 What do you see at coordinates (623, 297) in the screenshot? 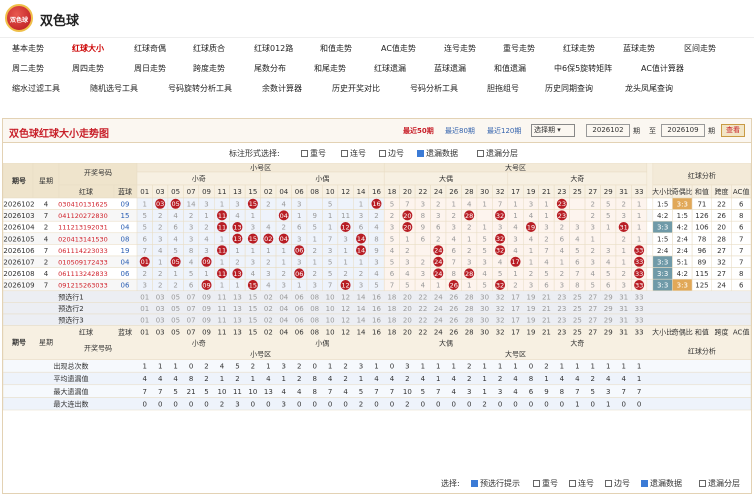
I see `predict-ball: 31` at bounding box center [623, 297].